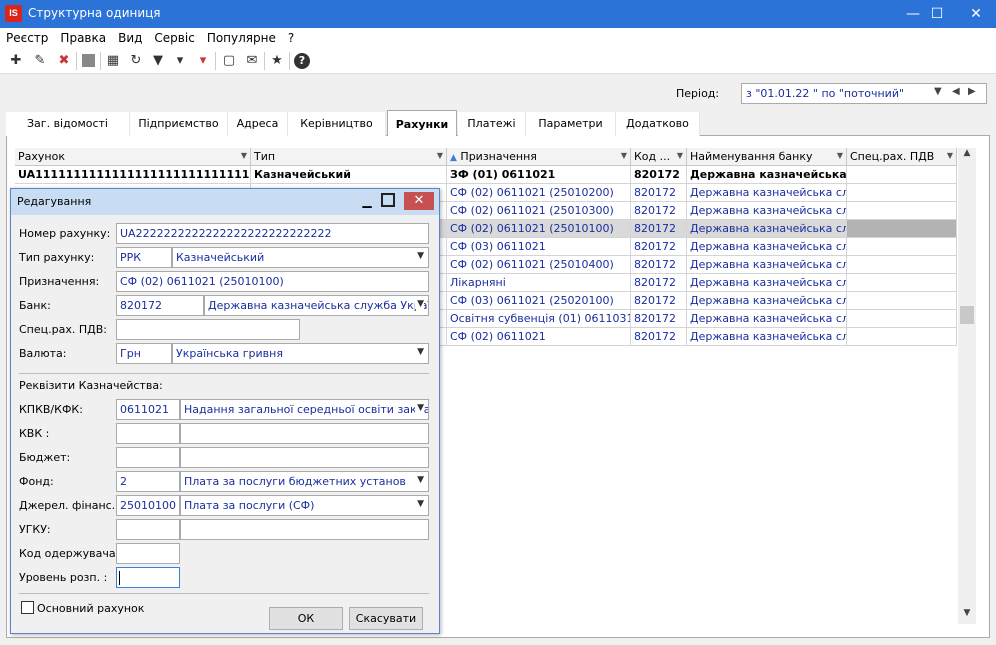  Describe the element at coordinates (967, 386) in the screenshot. I see `vertical-scrollbar: ▲ ▼` at that location.